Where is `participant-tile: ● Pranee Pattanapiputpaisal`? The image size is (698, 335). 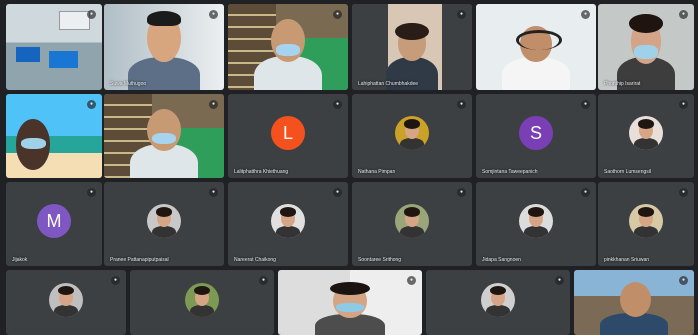 participant-tile: ● Pranee Pattanapiputpaisal is located at coordinates (164, 224).